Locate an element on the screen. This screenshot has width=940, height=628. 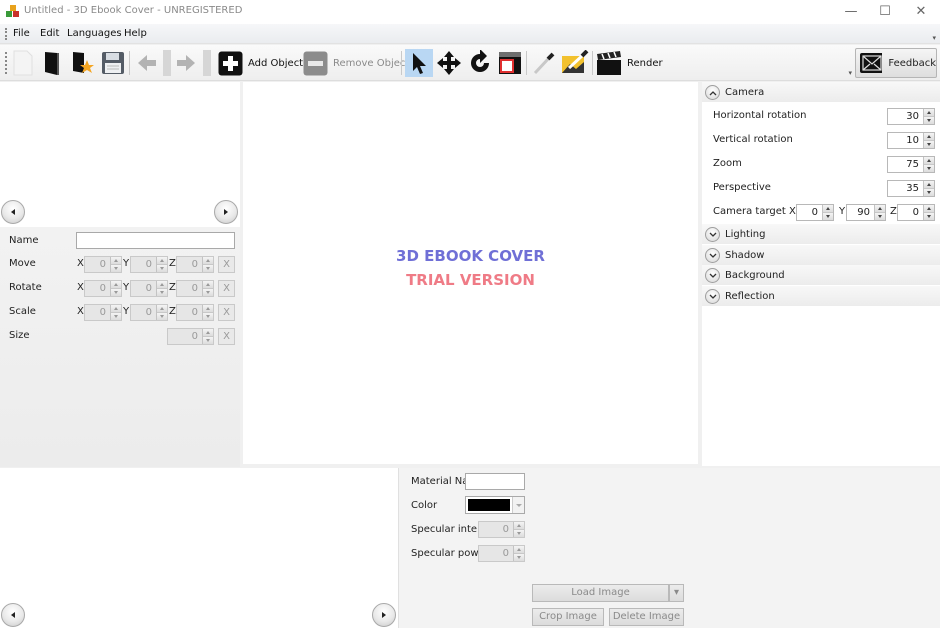
material-name-input is located at coordinates (495, 481).